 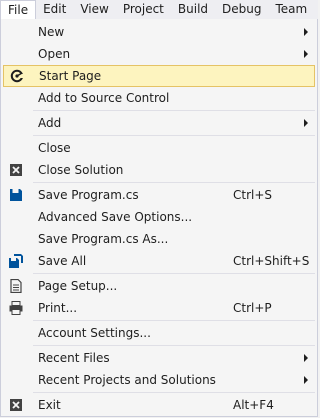 I want to click on menu-item-close-solution: Close Solution, so click(x=159, y=170).